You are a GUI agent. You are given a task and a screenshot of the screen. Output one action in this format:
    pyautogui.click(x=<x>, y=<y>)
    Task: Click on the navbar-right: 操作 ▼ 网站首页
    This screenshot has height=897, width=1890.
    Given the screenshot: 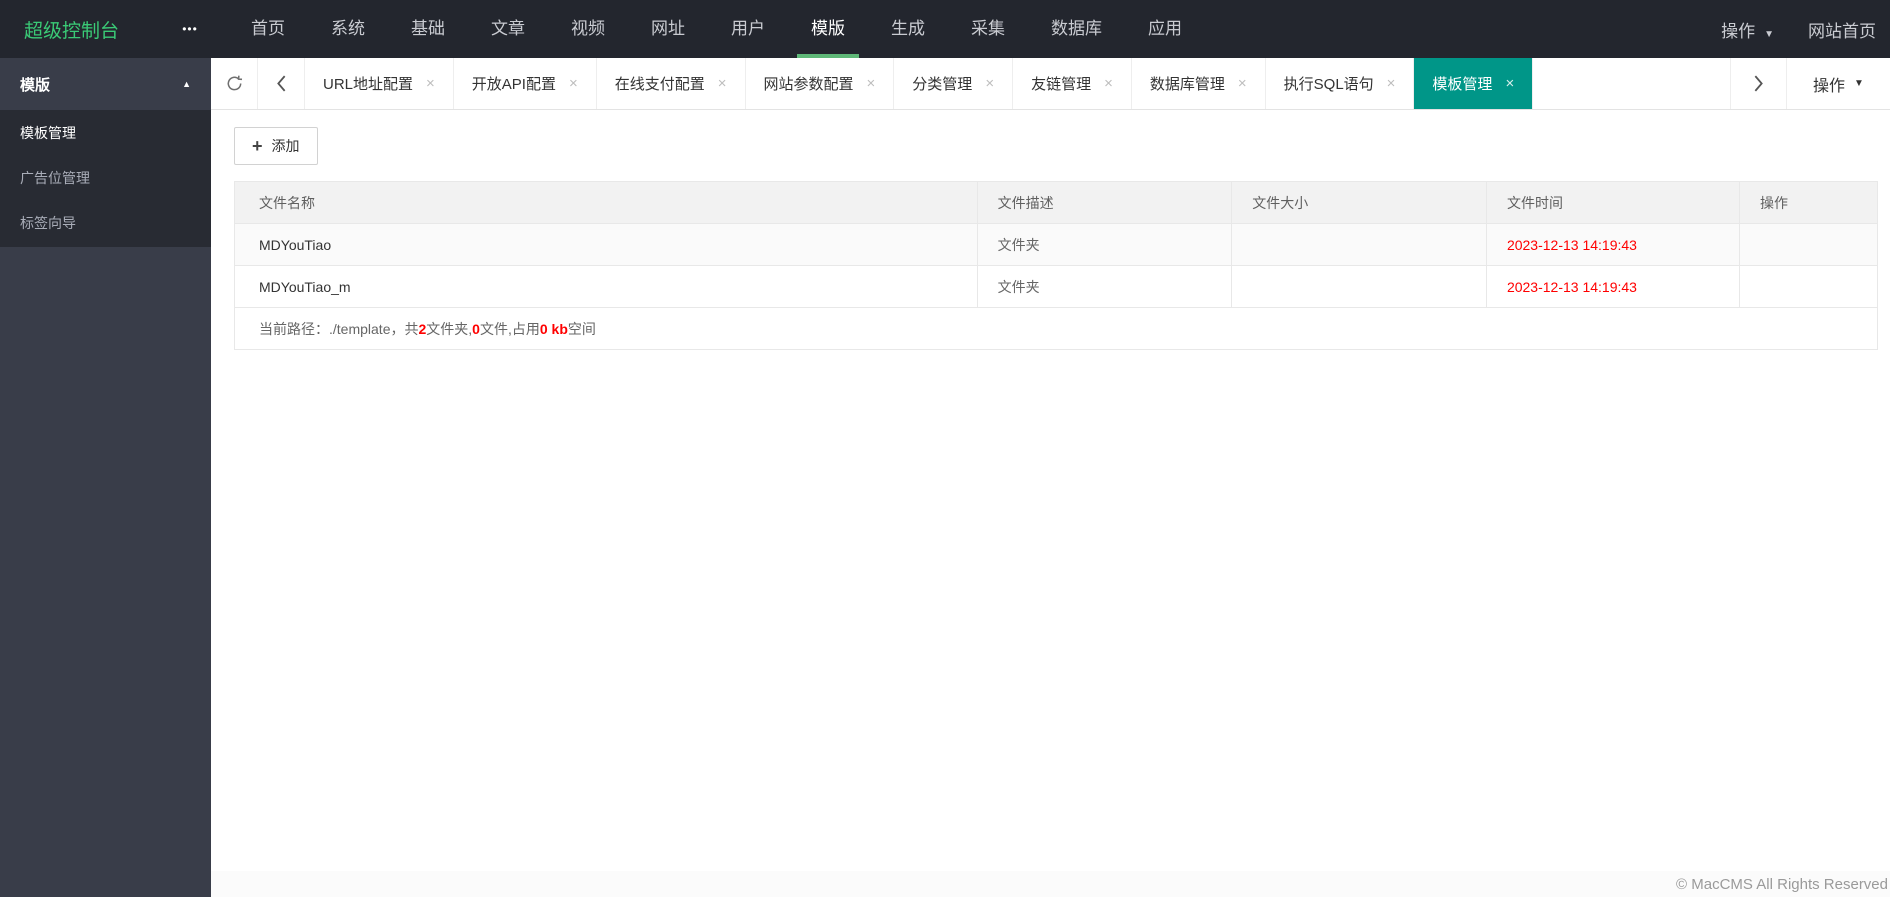 What is the action you would take?
    pyautogui.click(x=1805, y=29)
    